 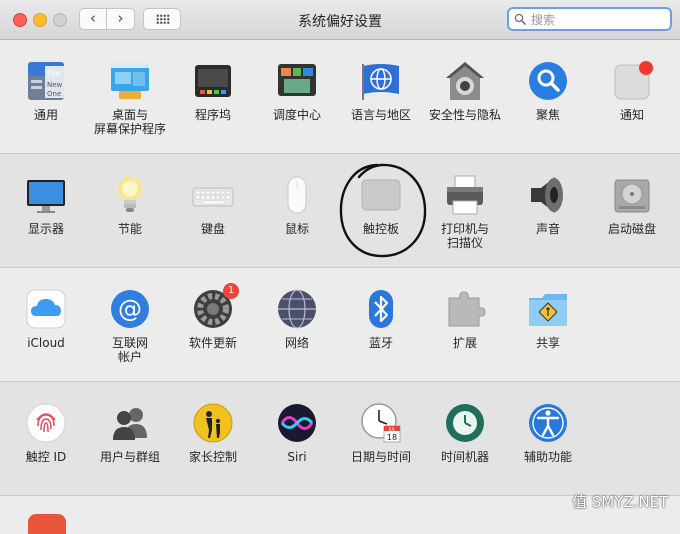 What do you see at coordinates (129, 350) in the screenshot?
I see `pref-label: 互联网 帐户` at bounding box center [129, 350].